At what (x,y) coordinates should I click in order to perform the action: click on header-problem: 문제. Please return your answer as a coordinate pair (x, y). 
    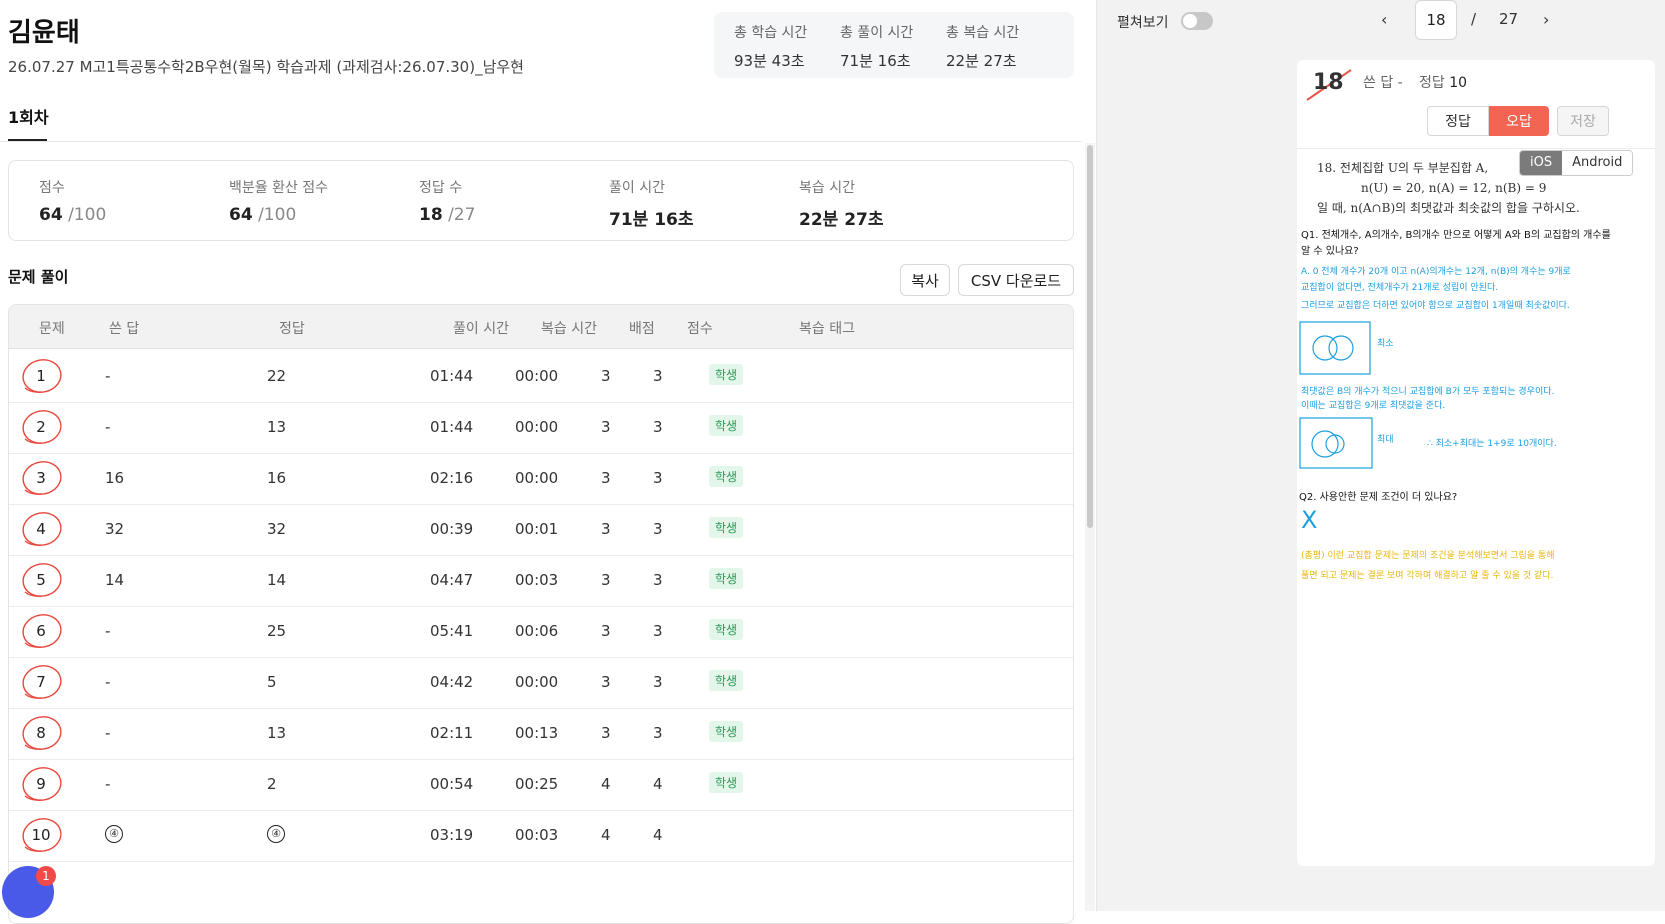
    Looking at the image, I should click on (52, 328).